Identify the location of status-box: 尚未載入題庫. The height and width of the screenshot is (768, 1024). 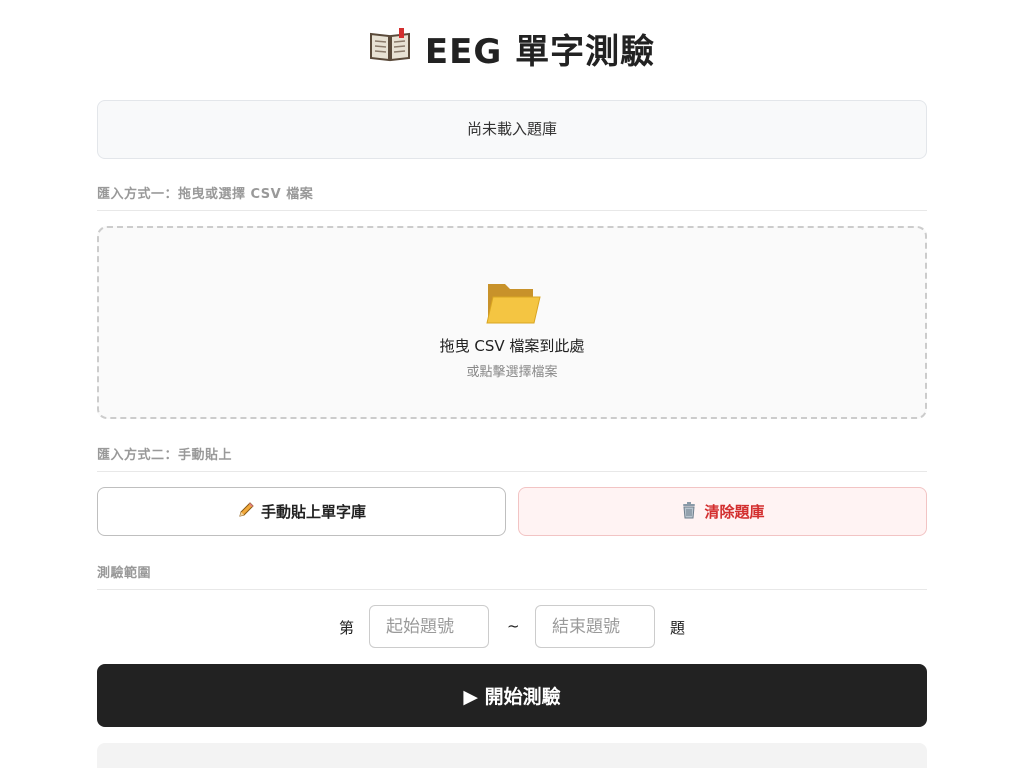
(512, 129).